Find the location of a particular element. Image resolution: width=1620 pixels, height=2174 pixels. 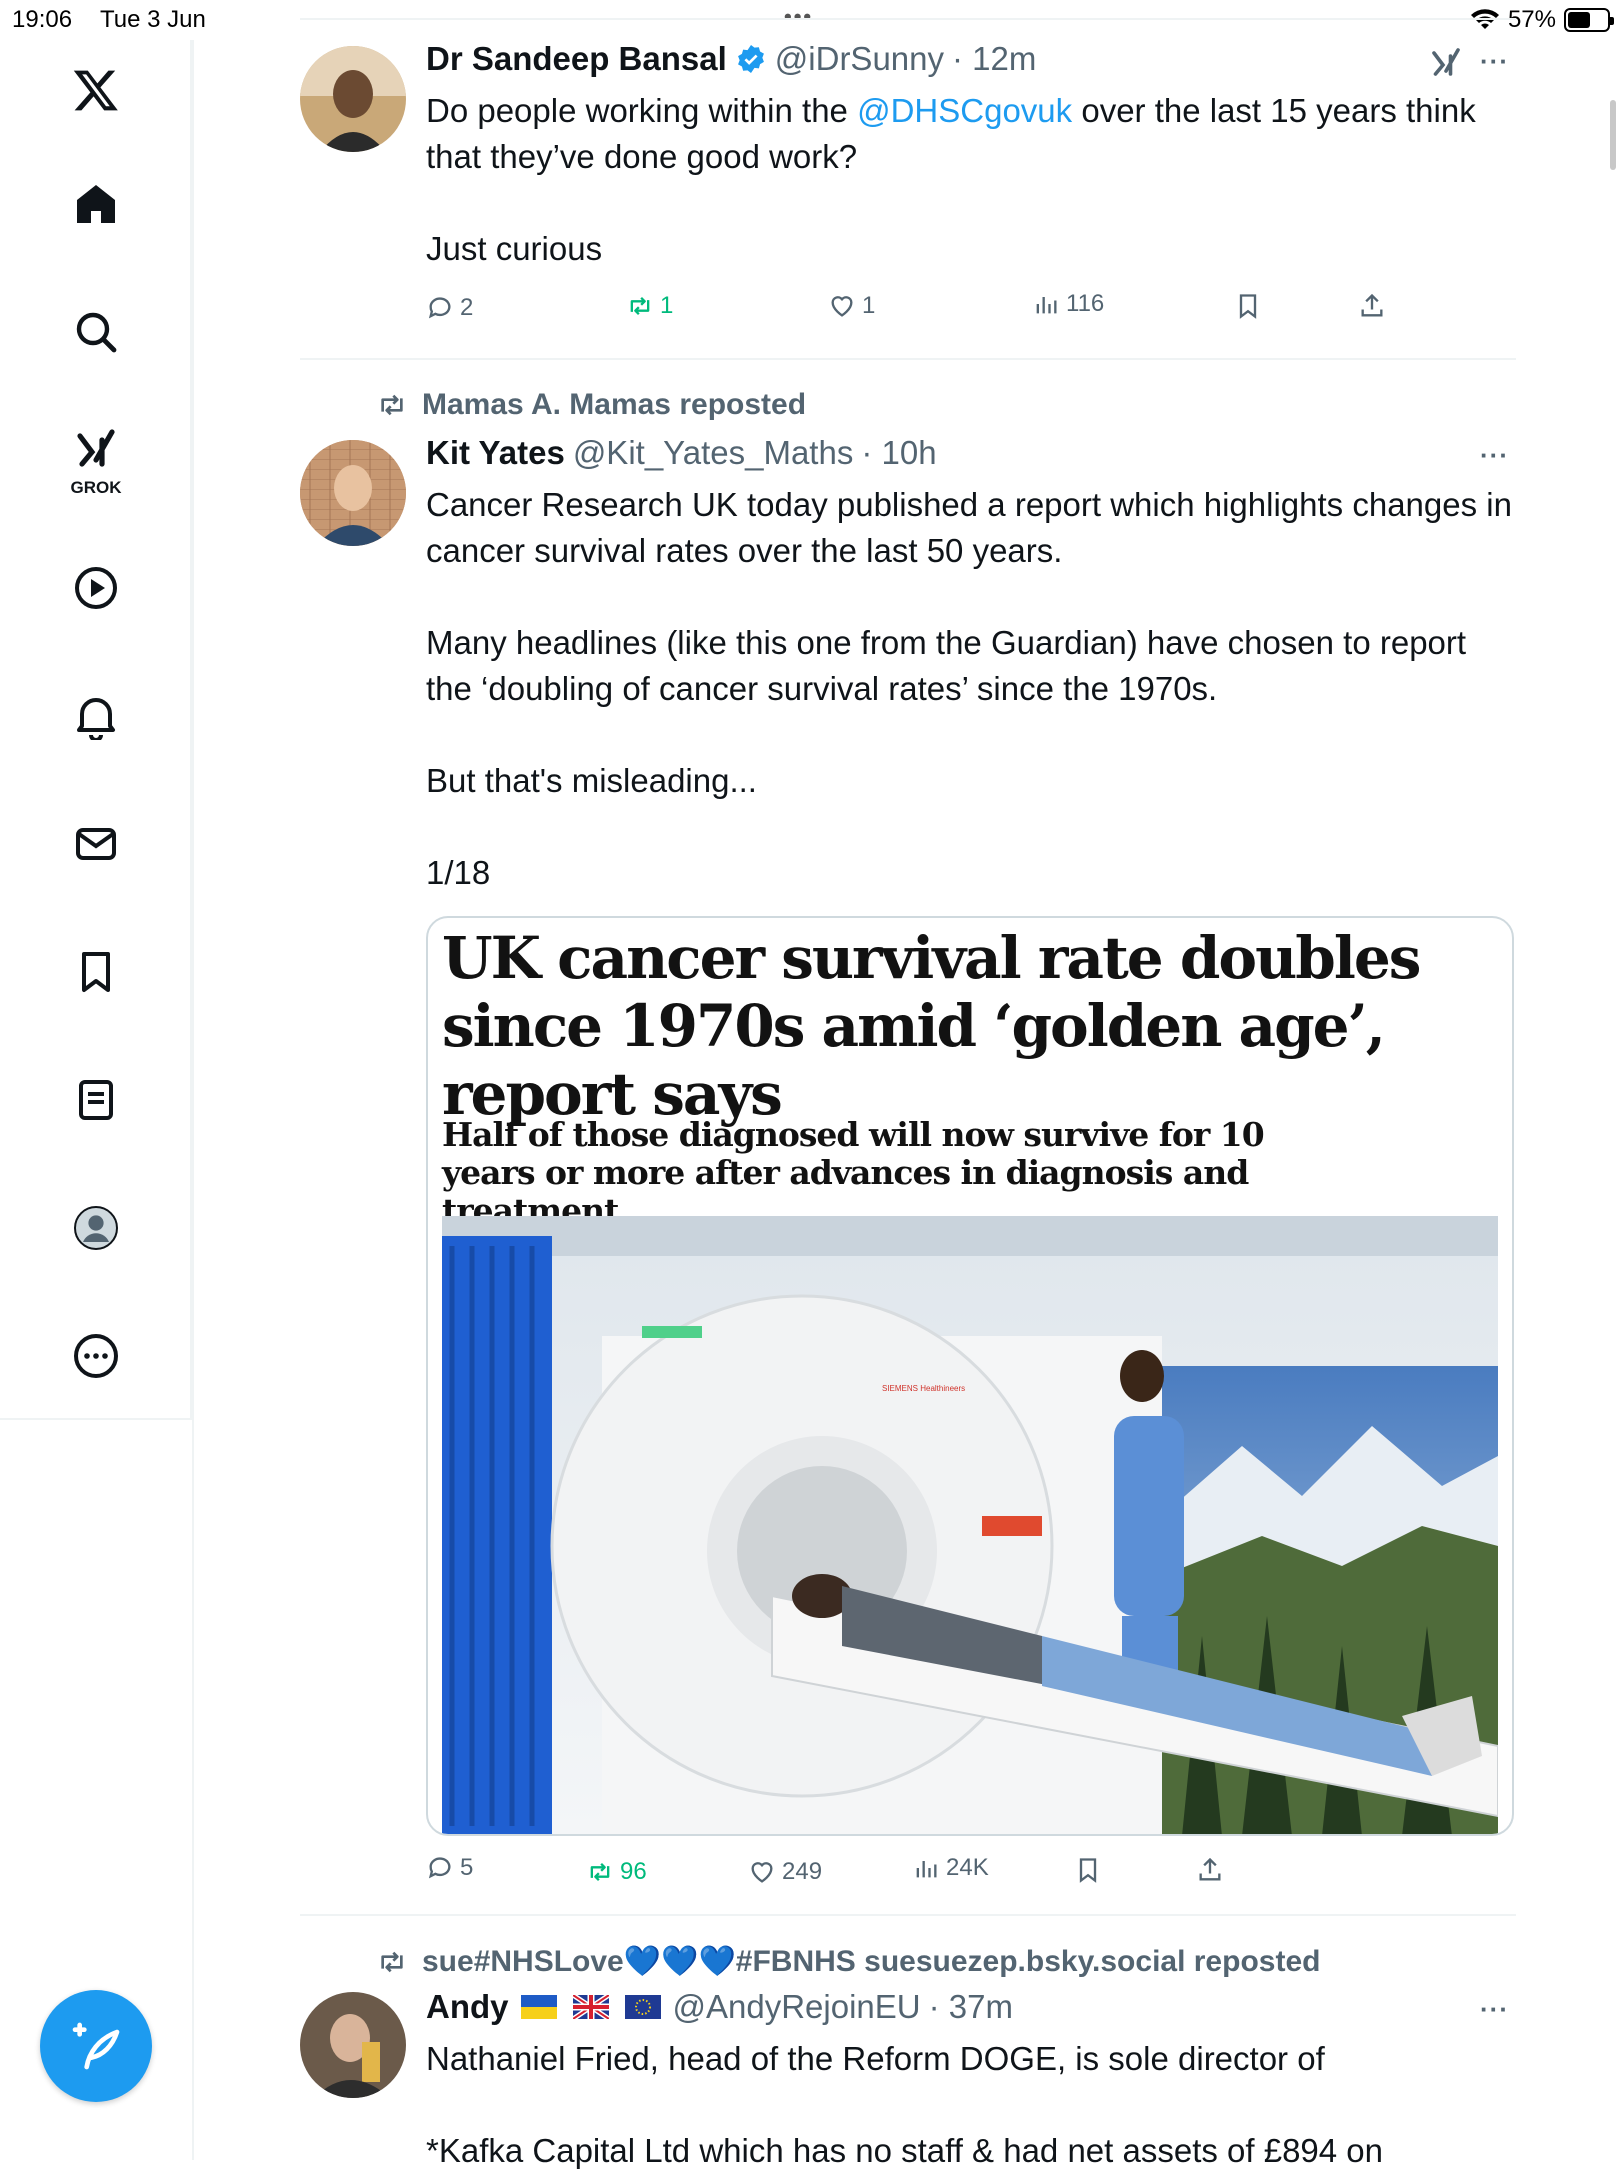

tweet-header: Dr Sandeep Bansal @iDrSunny · 12m is located at coordinates (731, 59).